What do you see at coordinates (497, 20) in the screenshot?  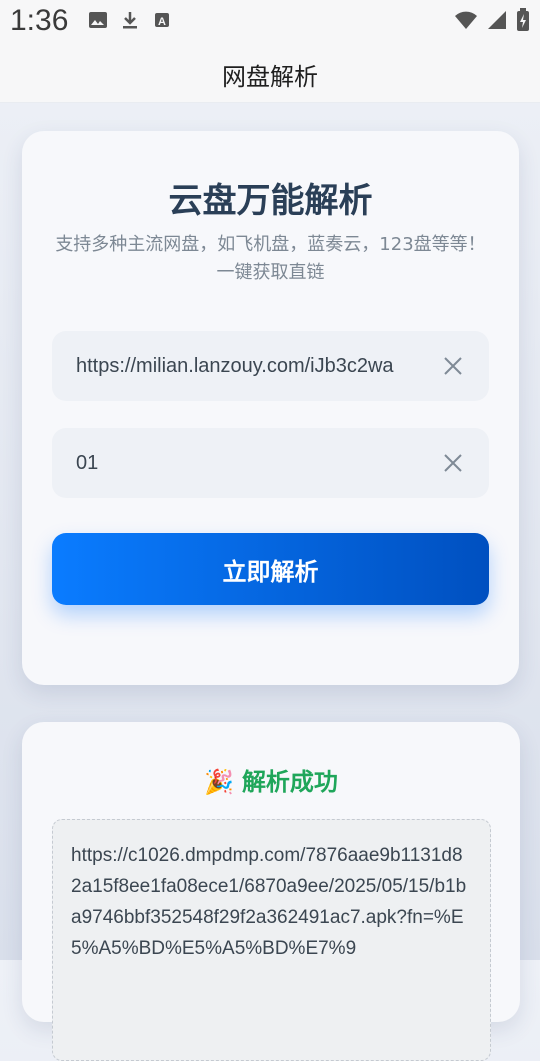 I see `signal-icon` at bounding box center [497, 20].